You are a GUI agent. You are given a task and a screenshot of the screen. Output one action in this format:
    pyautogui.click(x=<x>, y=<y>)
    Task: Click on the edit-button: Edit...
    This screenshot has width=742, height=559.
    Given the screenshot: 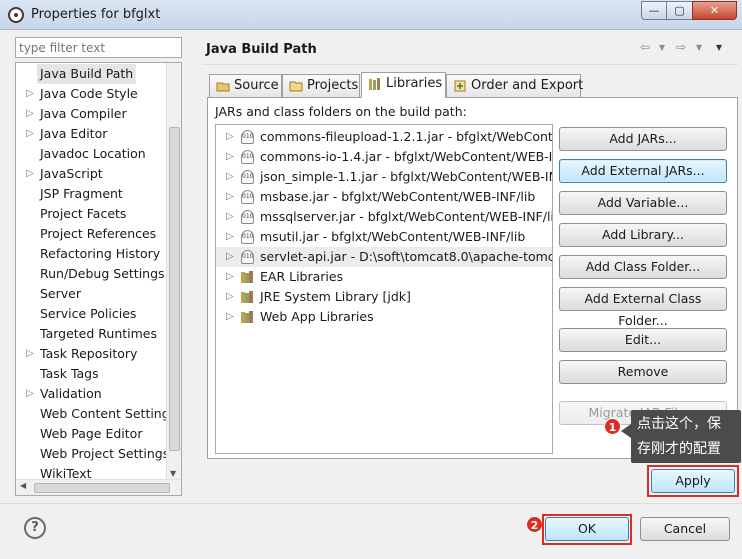 What is the action you would take?
    pyautogui.click(x=643, y=340)
    